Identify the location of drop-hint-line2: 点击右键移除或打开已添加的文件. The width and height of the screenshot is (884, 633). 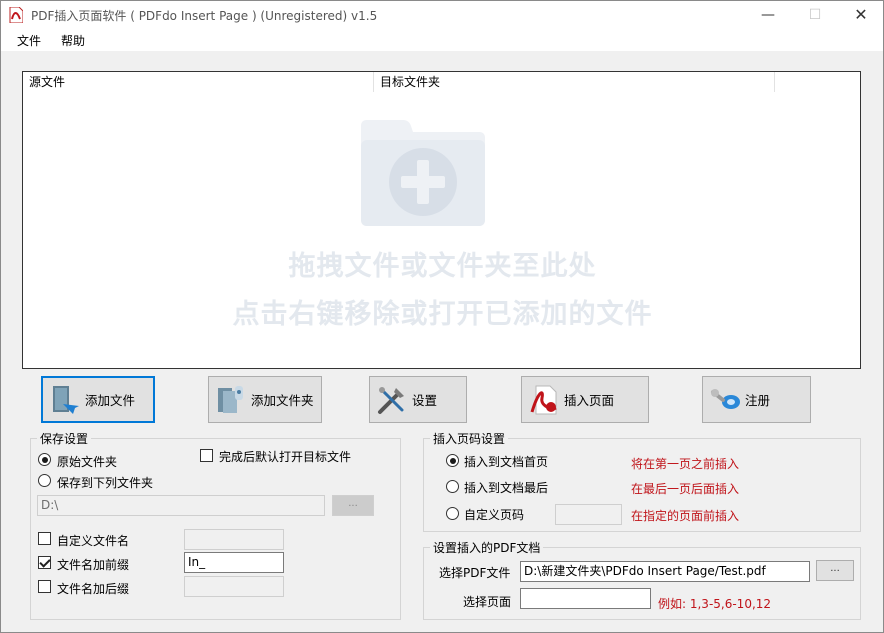
(442, 314).